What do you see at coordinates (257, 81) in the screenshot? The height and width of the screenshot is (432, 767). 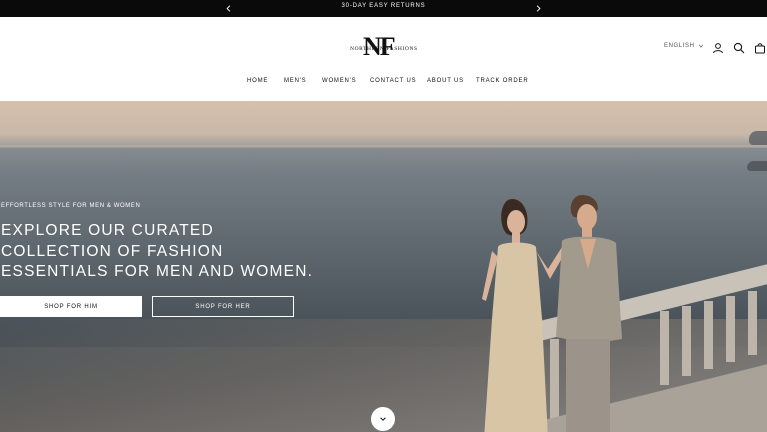 I see `nav-item-home: HOME` at bounding box center [257, 81].